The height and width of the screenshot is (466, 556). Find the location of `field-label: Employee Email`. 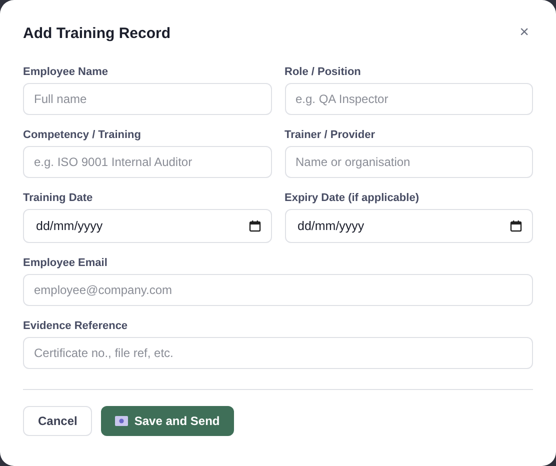

field-label: Employee Email is located at coordinates (65, 263).